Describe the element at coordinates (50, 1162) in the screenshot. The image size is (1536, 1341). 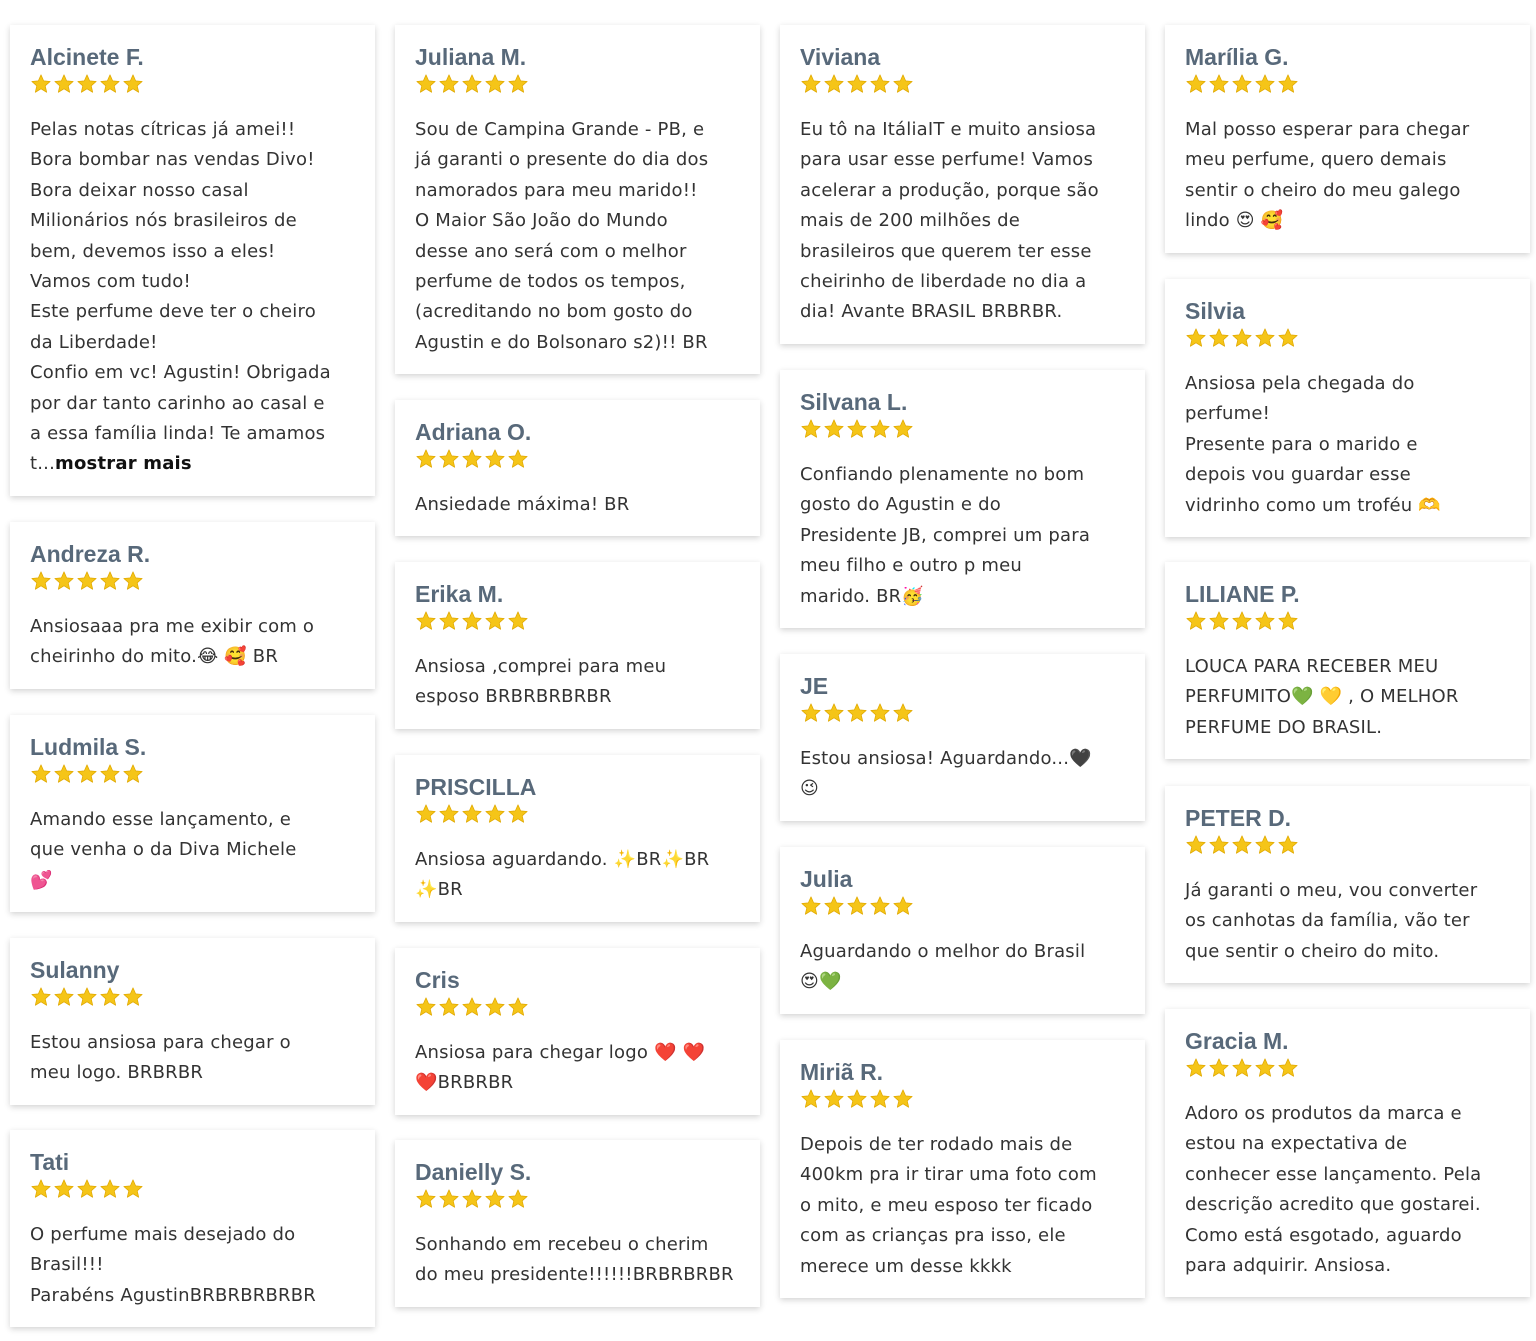
I see `reviewer-name: Tati` at that location.